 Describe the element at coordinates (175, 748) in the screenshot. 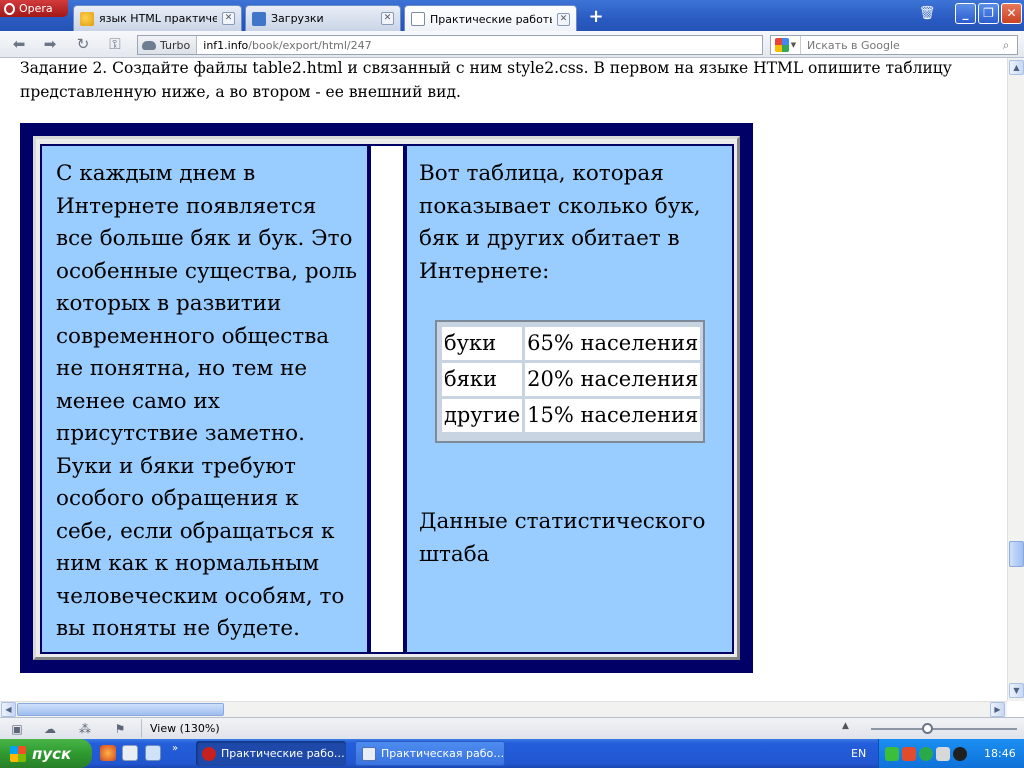

I see `chevron-right-icon: »` at that location.